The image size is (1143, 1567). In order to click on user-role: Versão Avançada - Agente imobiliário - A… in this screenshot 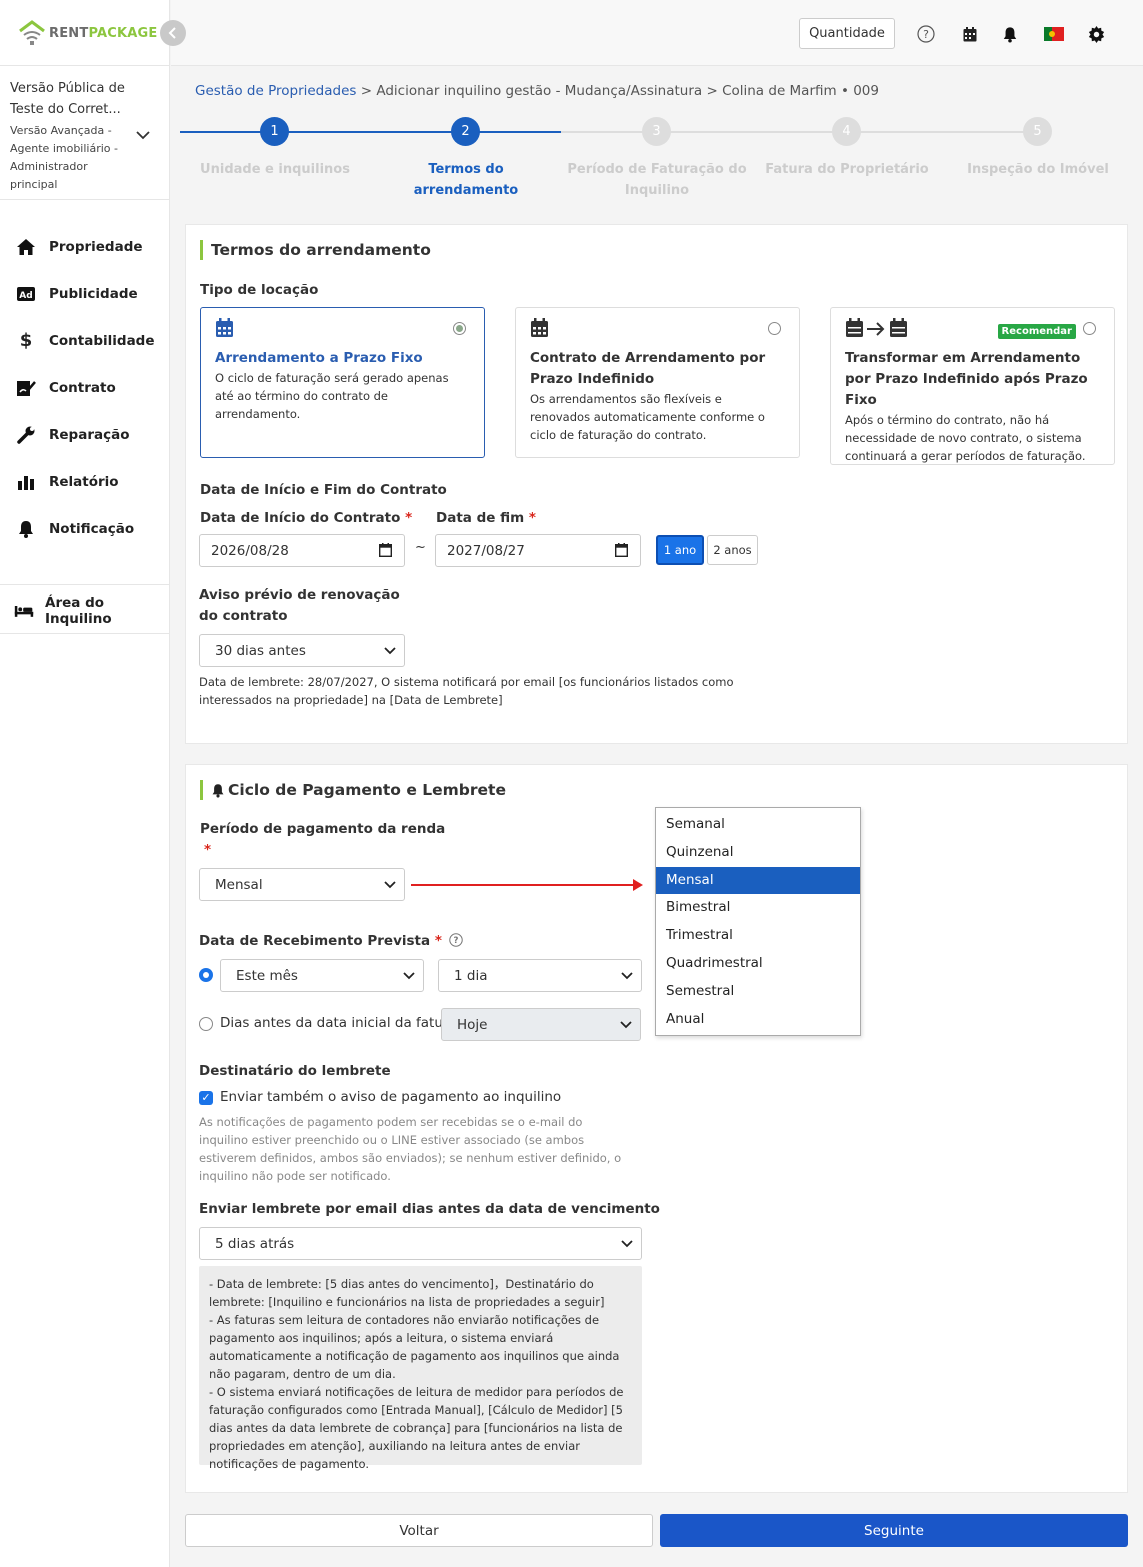, I will do `click(64, 157)`.